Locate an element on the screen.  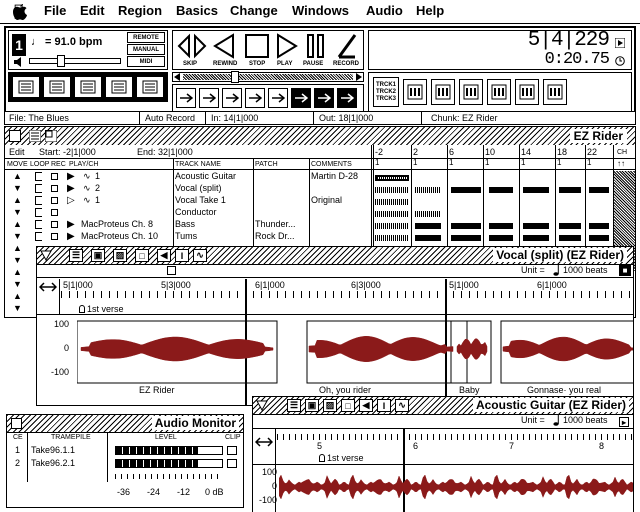
in-point: In: 14|1|000 is located at coordinates (234, 118).